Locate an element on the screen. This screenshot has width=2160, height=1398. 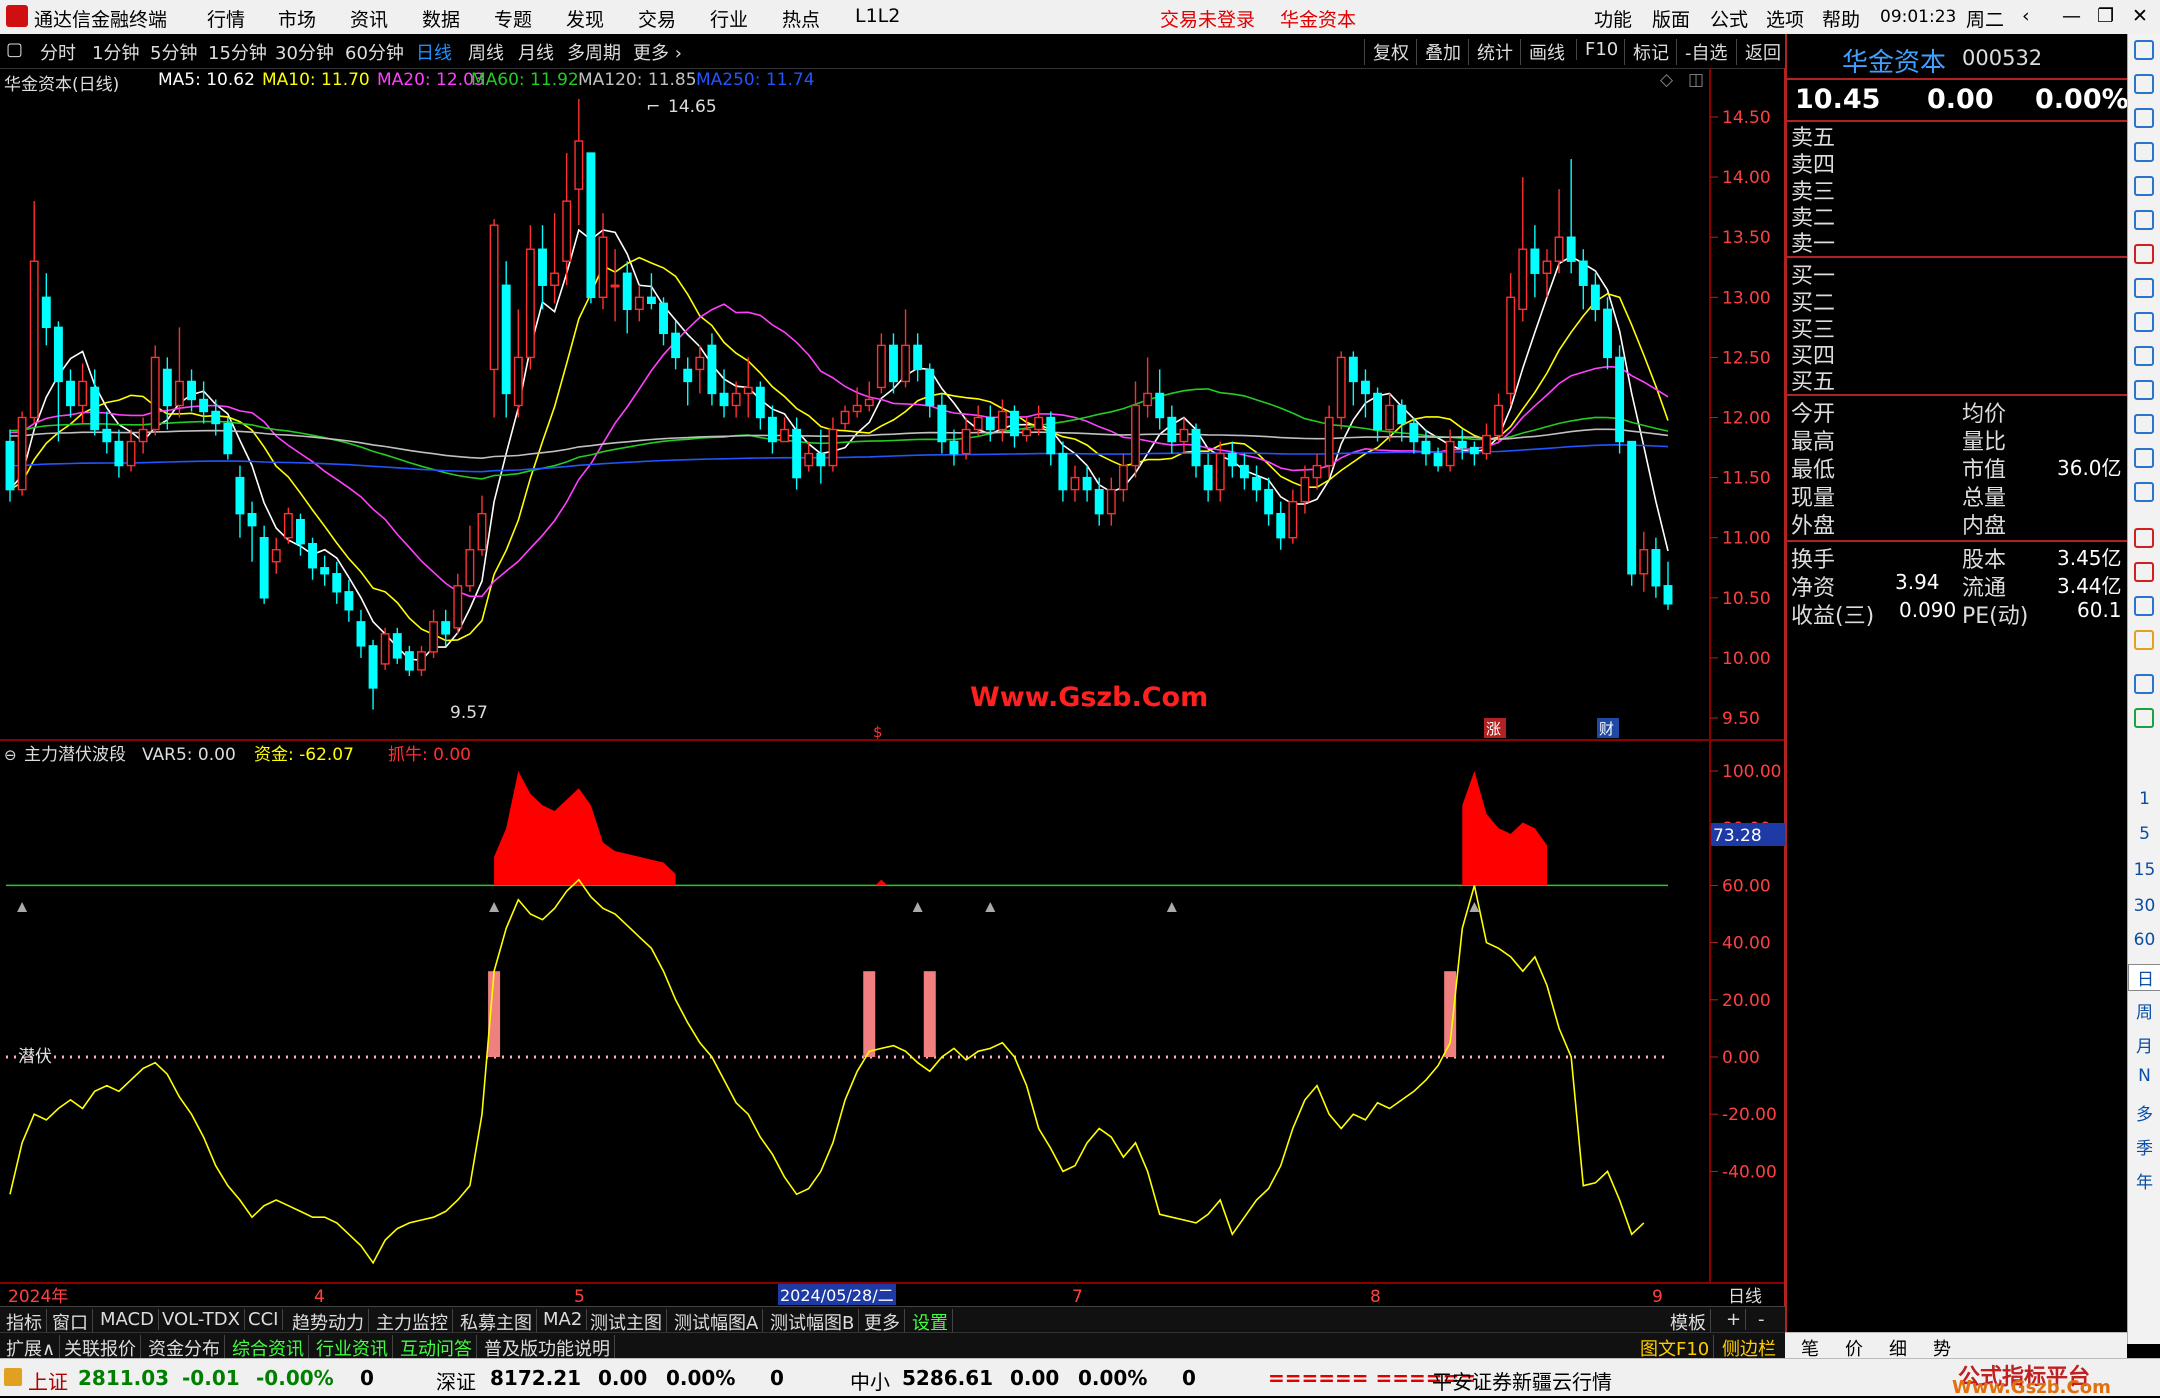
btn-zixuan: -自选 is located at coordinates (1702, 52).